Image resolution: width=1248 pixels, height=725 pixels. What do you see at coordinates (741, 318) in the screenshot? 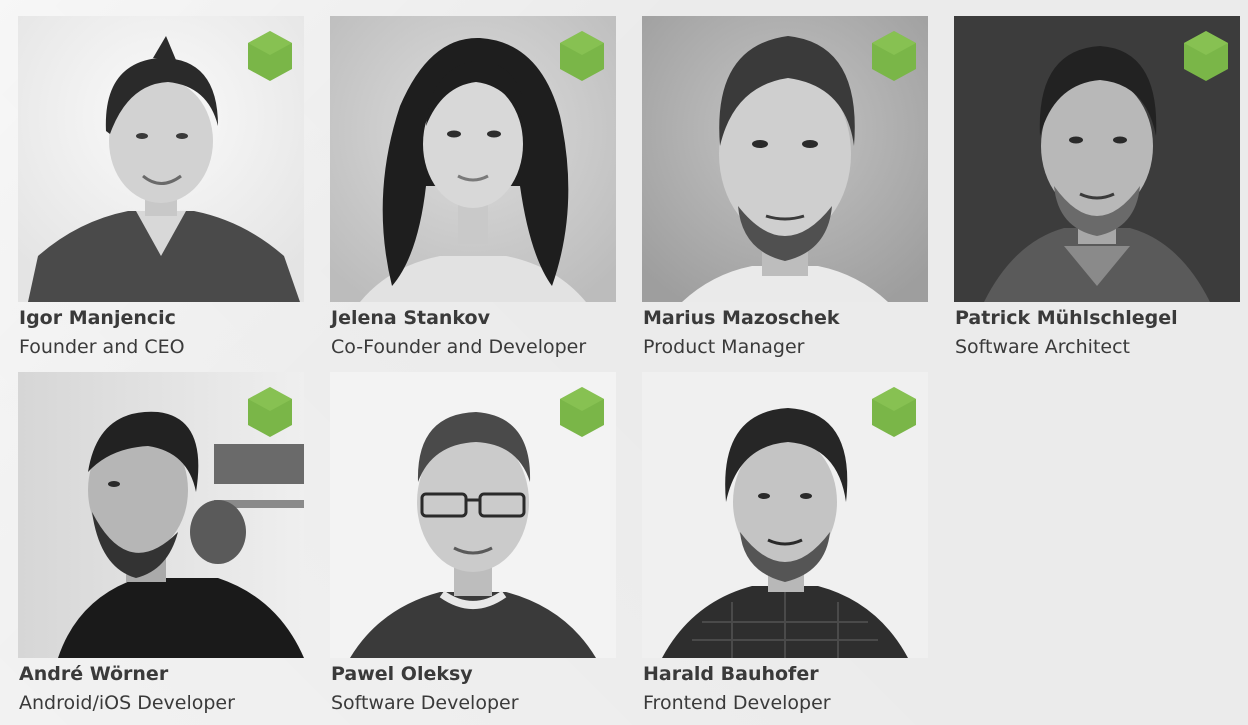
I see `member-name: Marius Mazoschek` at bounding box center [741, 318].